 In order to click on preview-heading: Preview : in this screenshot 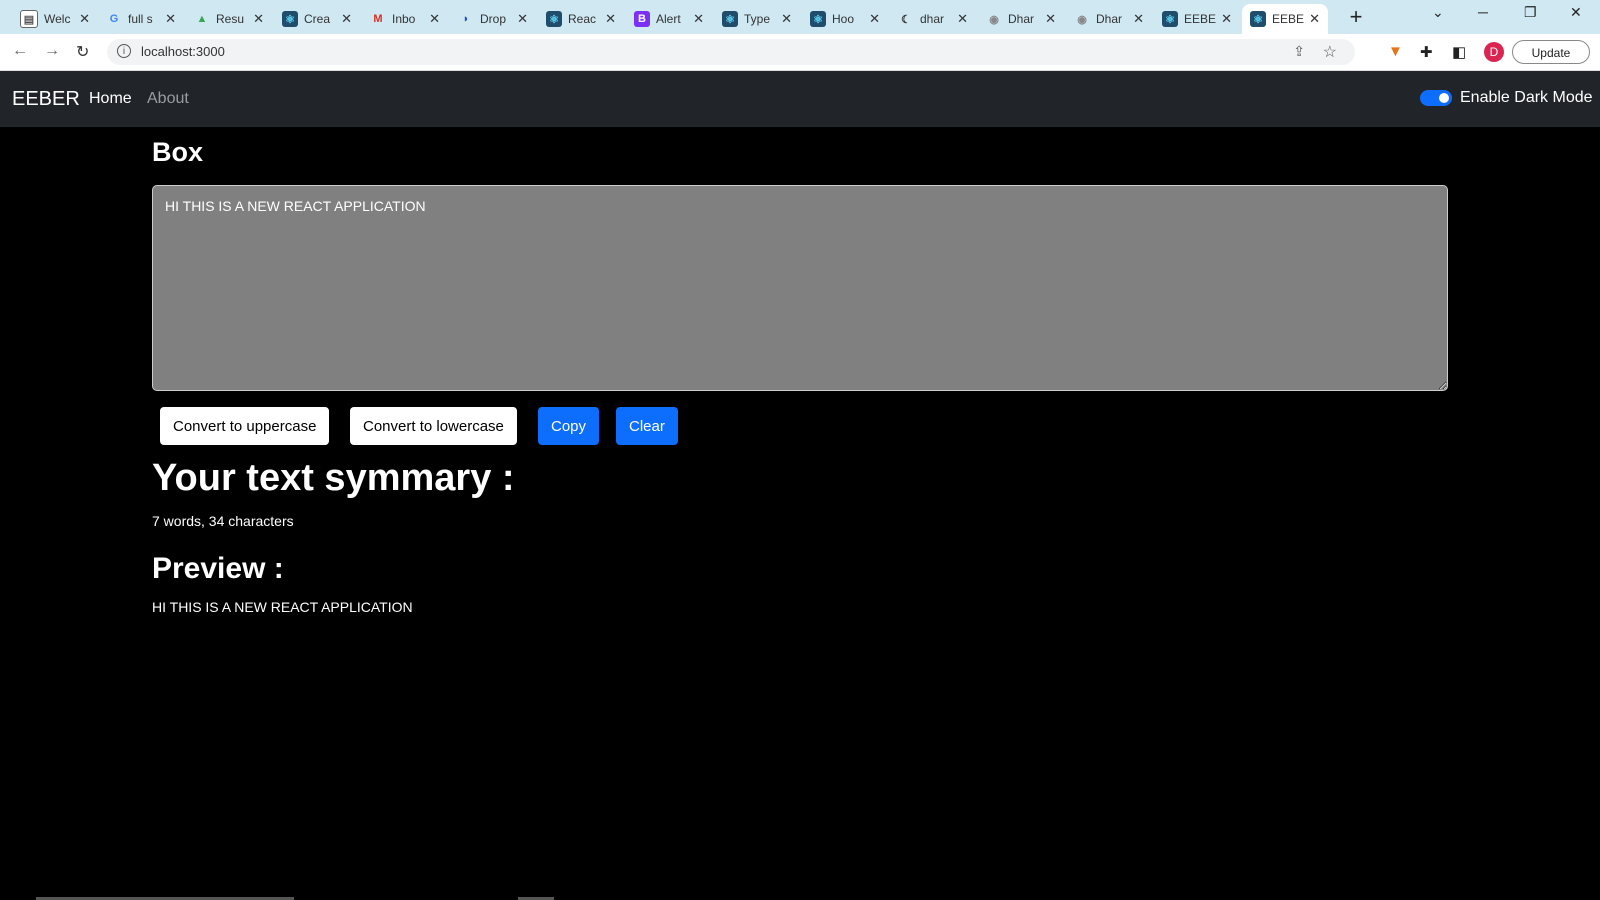, I will do `click(218, 568)`.